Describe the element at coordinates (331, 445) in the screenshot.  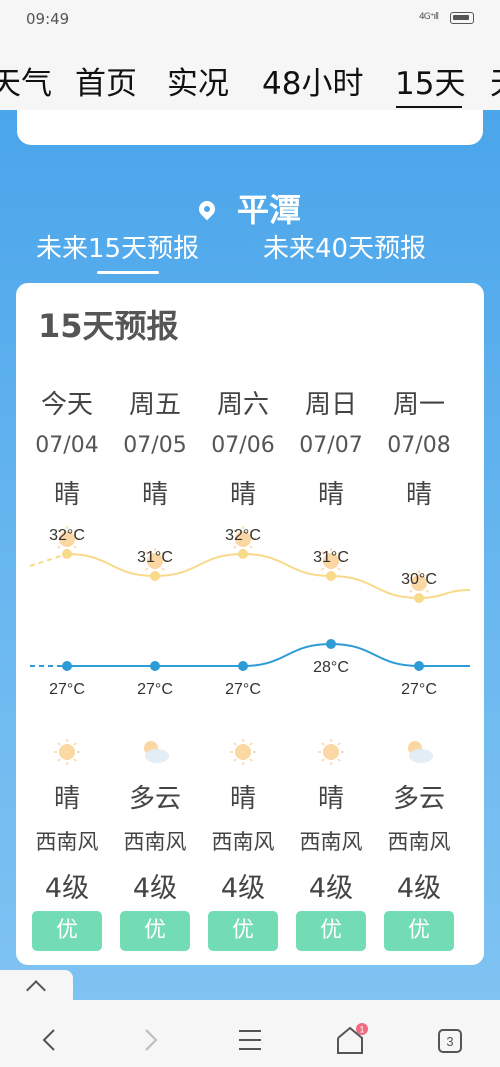
I see `date-label: 07/07` at that location.